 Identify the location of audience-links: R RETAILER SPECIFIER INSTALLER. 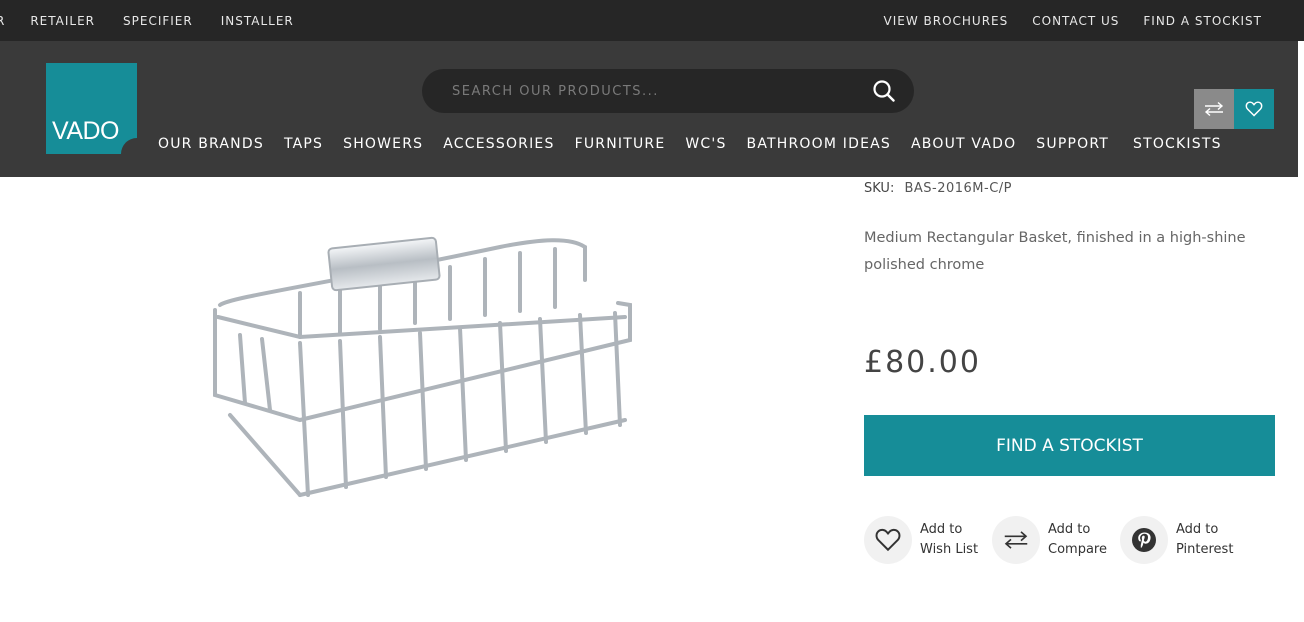
(161, 20).